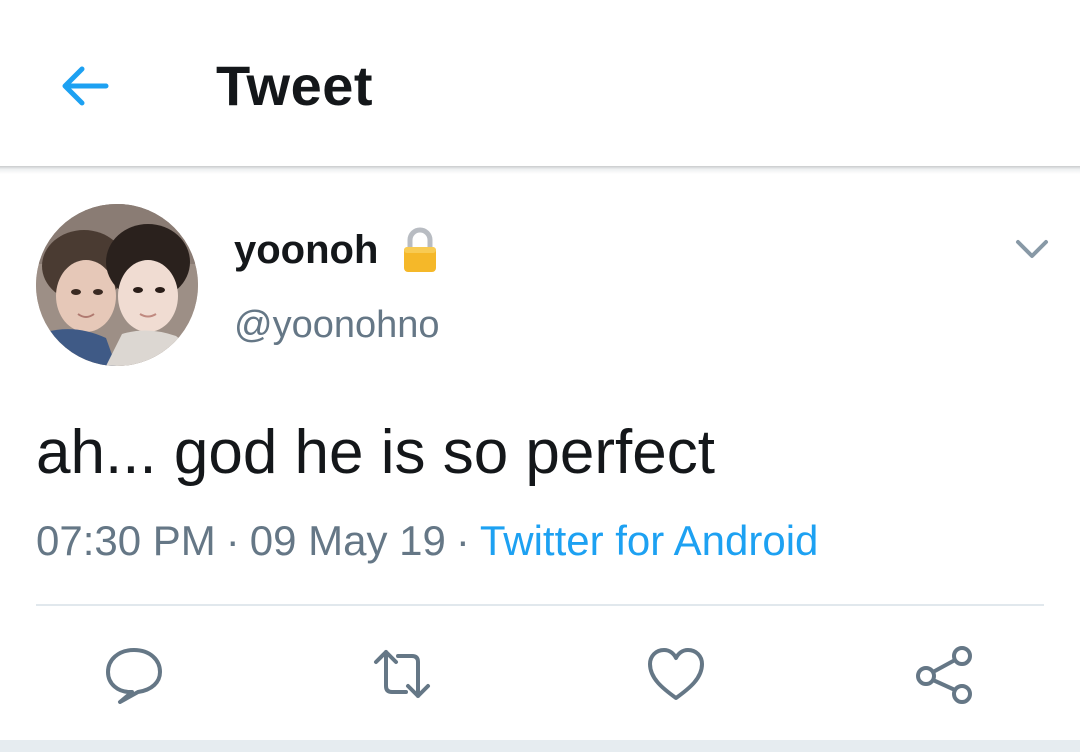  I want to click on avatar, so click(117, 285).